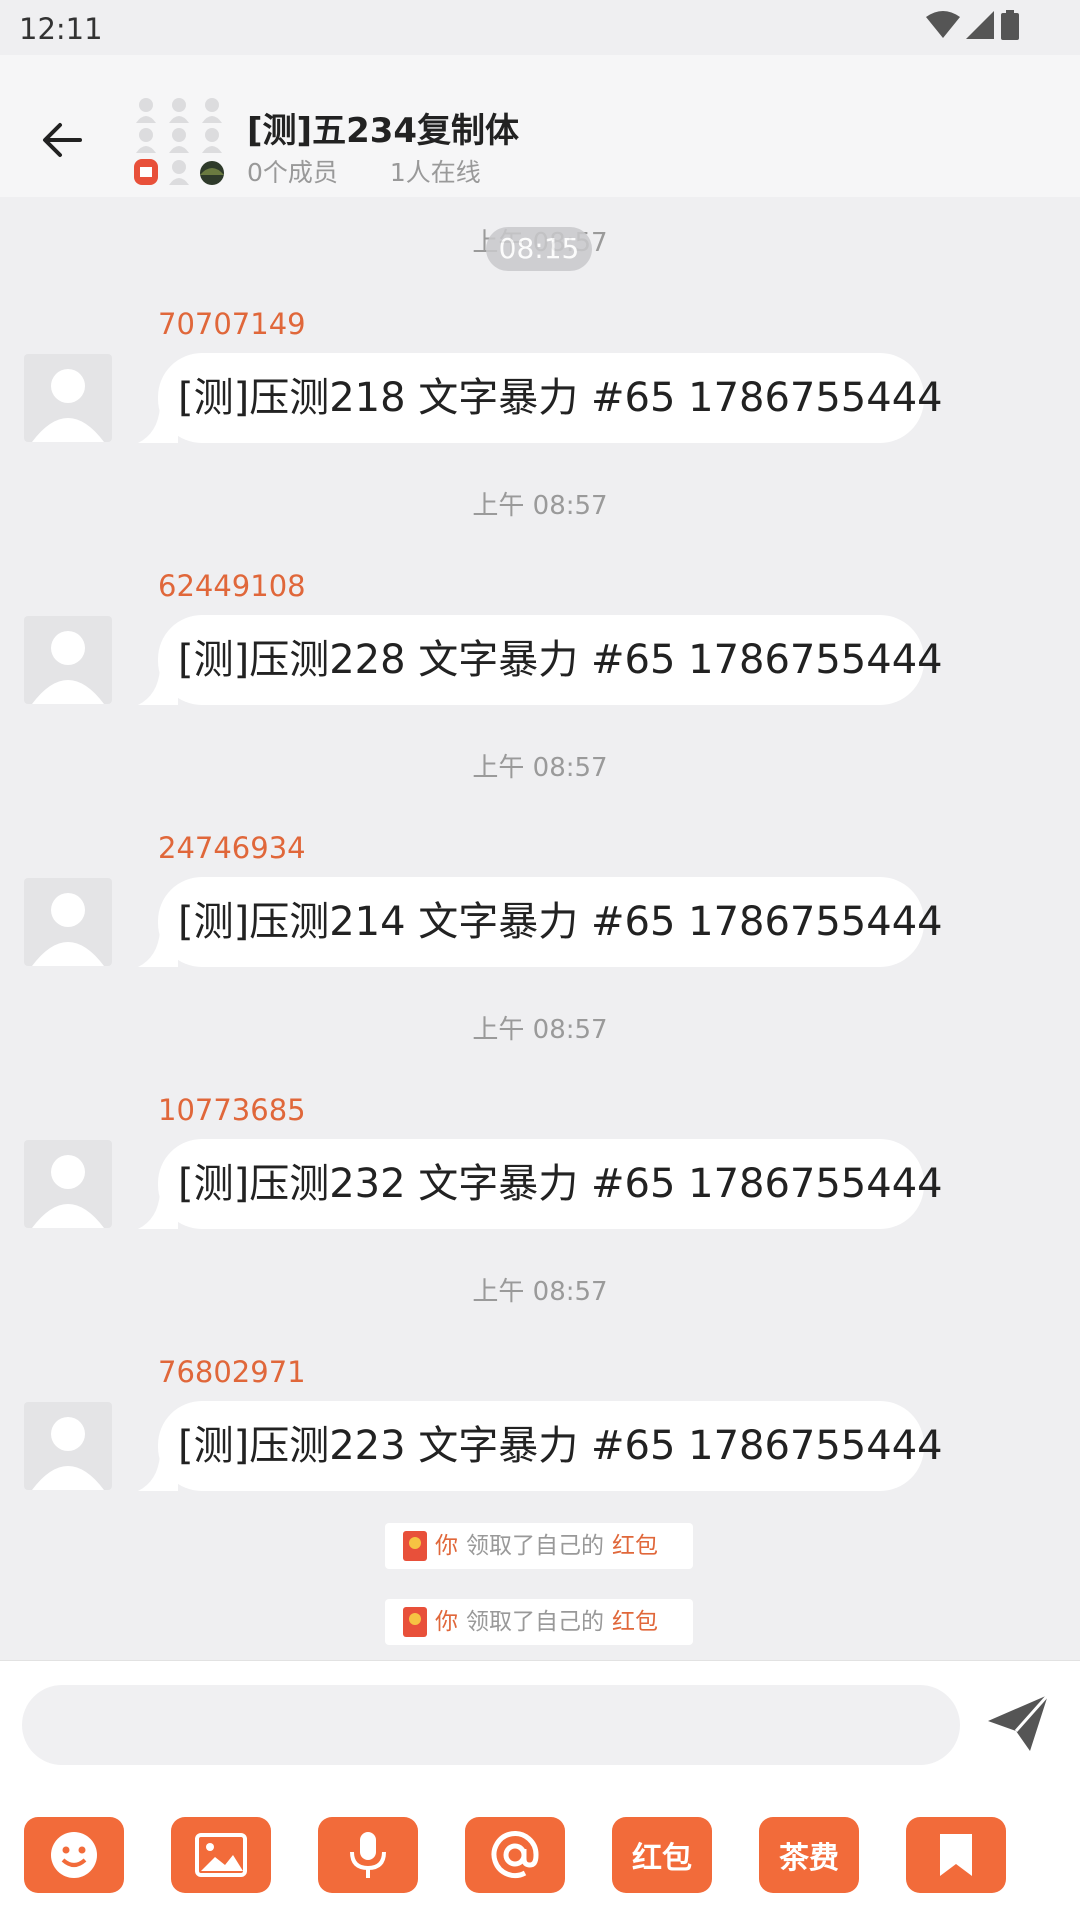 This screenshot has height=1921, width=1080. I want to click on floating-date-badge: 08:15, so click(539, 249).